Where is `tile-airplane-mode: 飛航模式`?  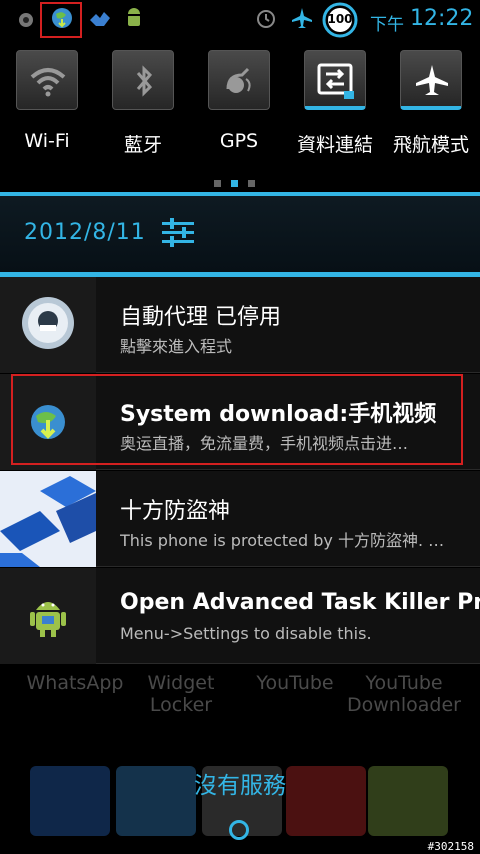 tile-airplane-mode: 飛航模式 is located at coordinates (431, 110).